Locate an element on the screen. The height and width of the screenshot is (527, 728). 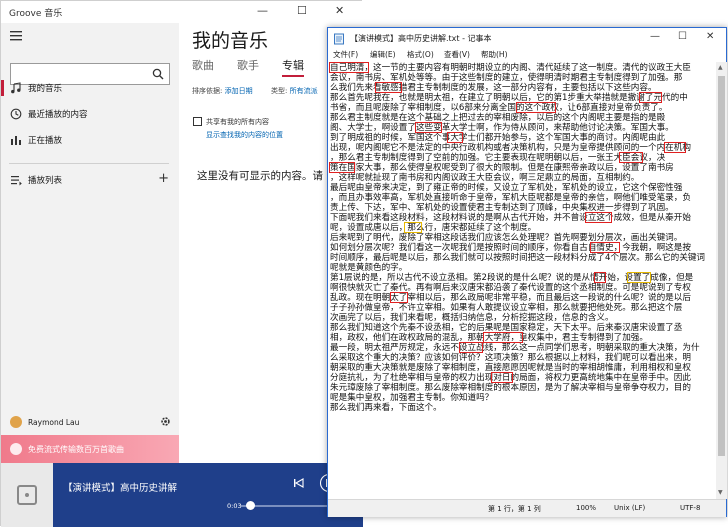
text-line: 到了明成祖的时候，军国这个事大学士们都开始参与，这个军国大事的商讨。内阁呢由此 is located at coordinates (498, 138).